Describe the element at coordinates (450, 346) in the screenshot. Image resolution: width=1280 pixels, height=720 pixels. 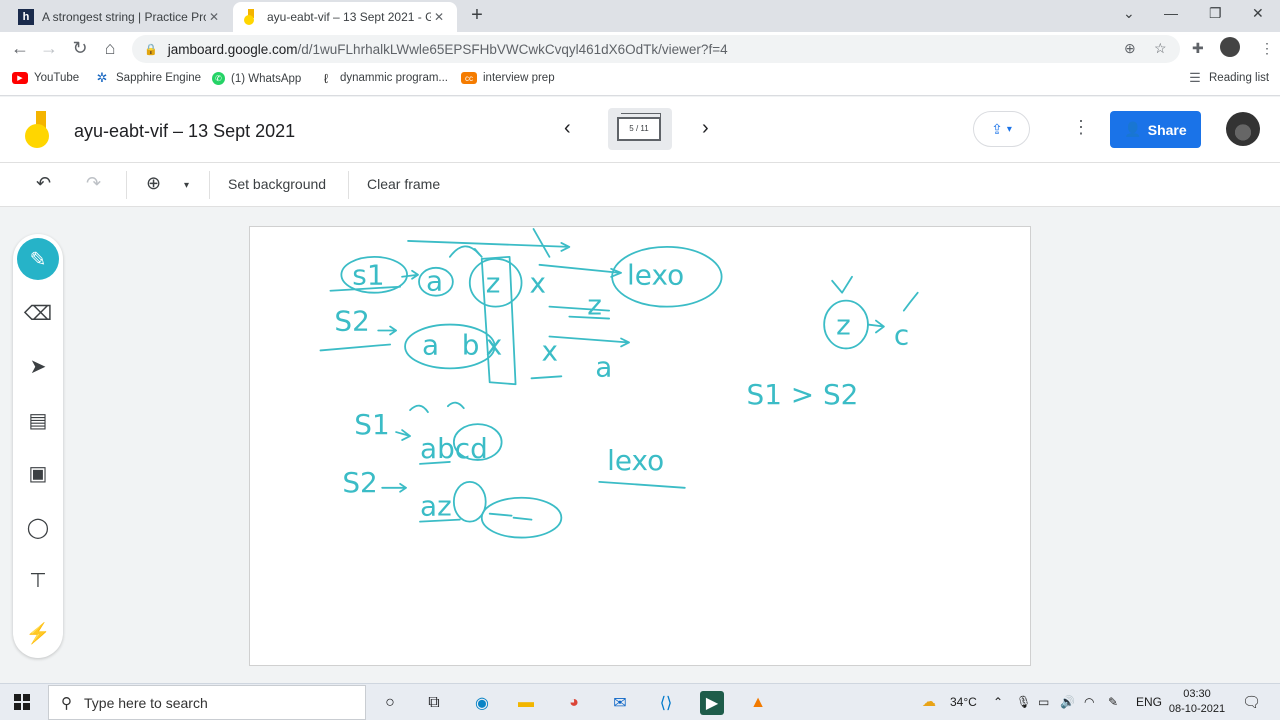
I see `ink-circle` at that location.